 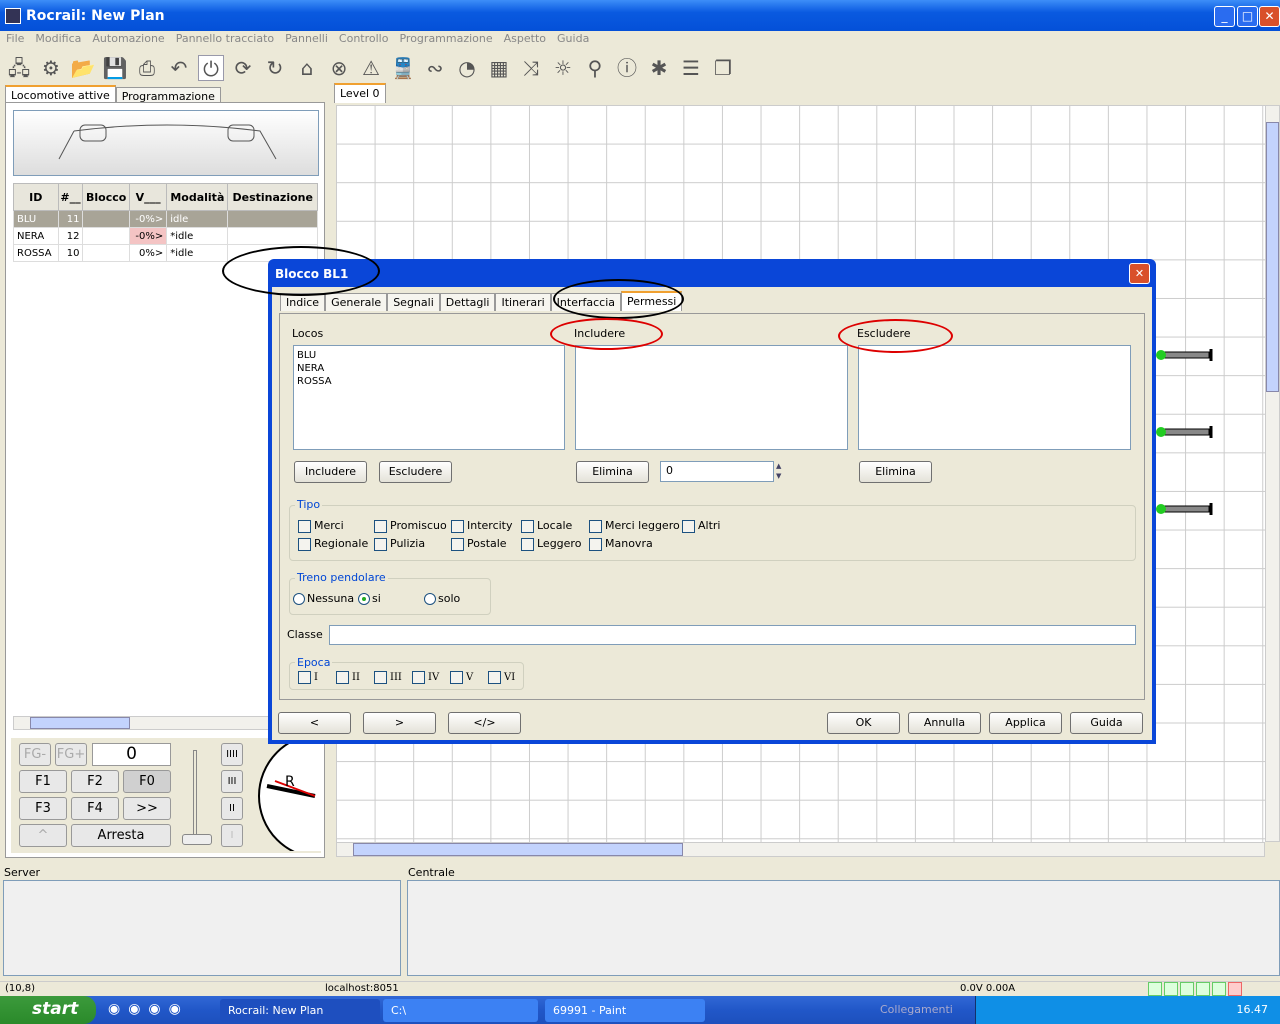 I want to click on cancel-button: Annulla, so click(x=944, y=723).